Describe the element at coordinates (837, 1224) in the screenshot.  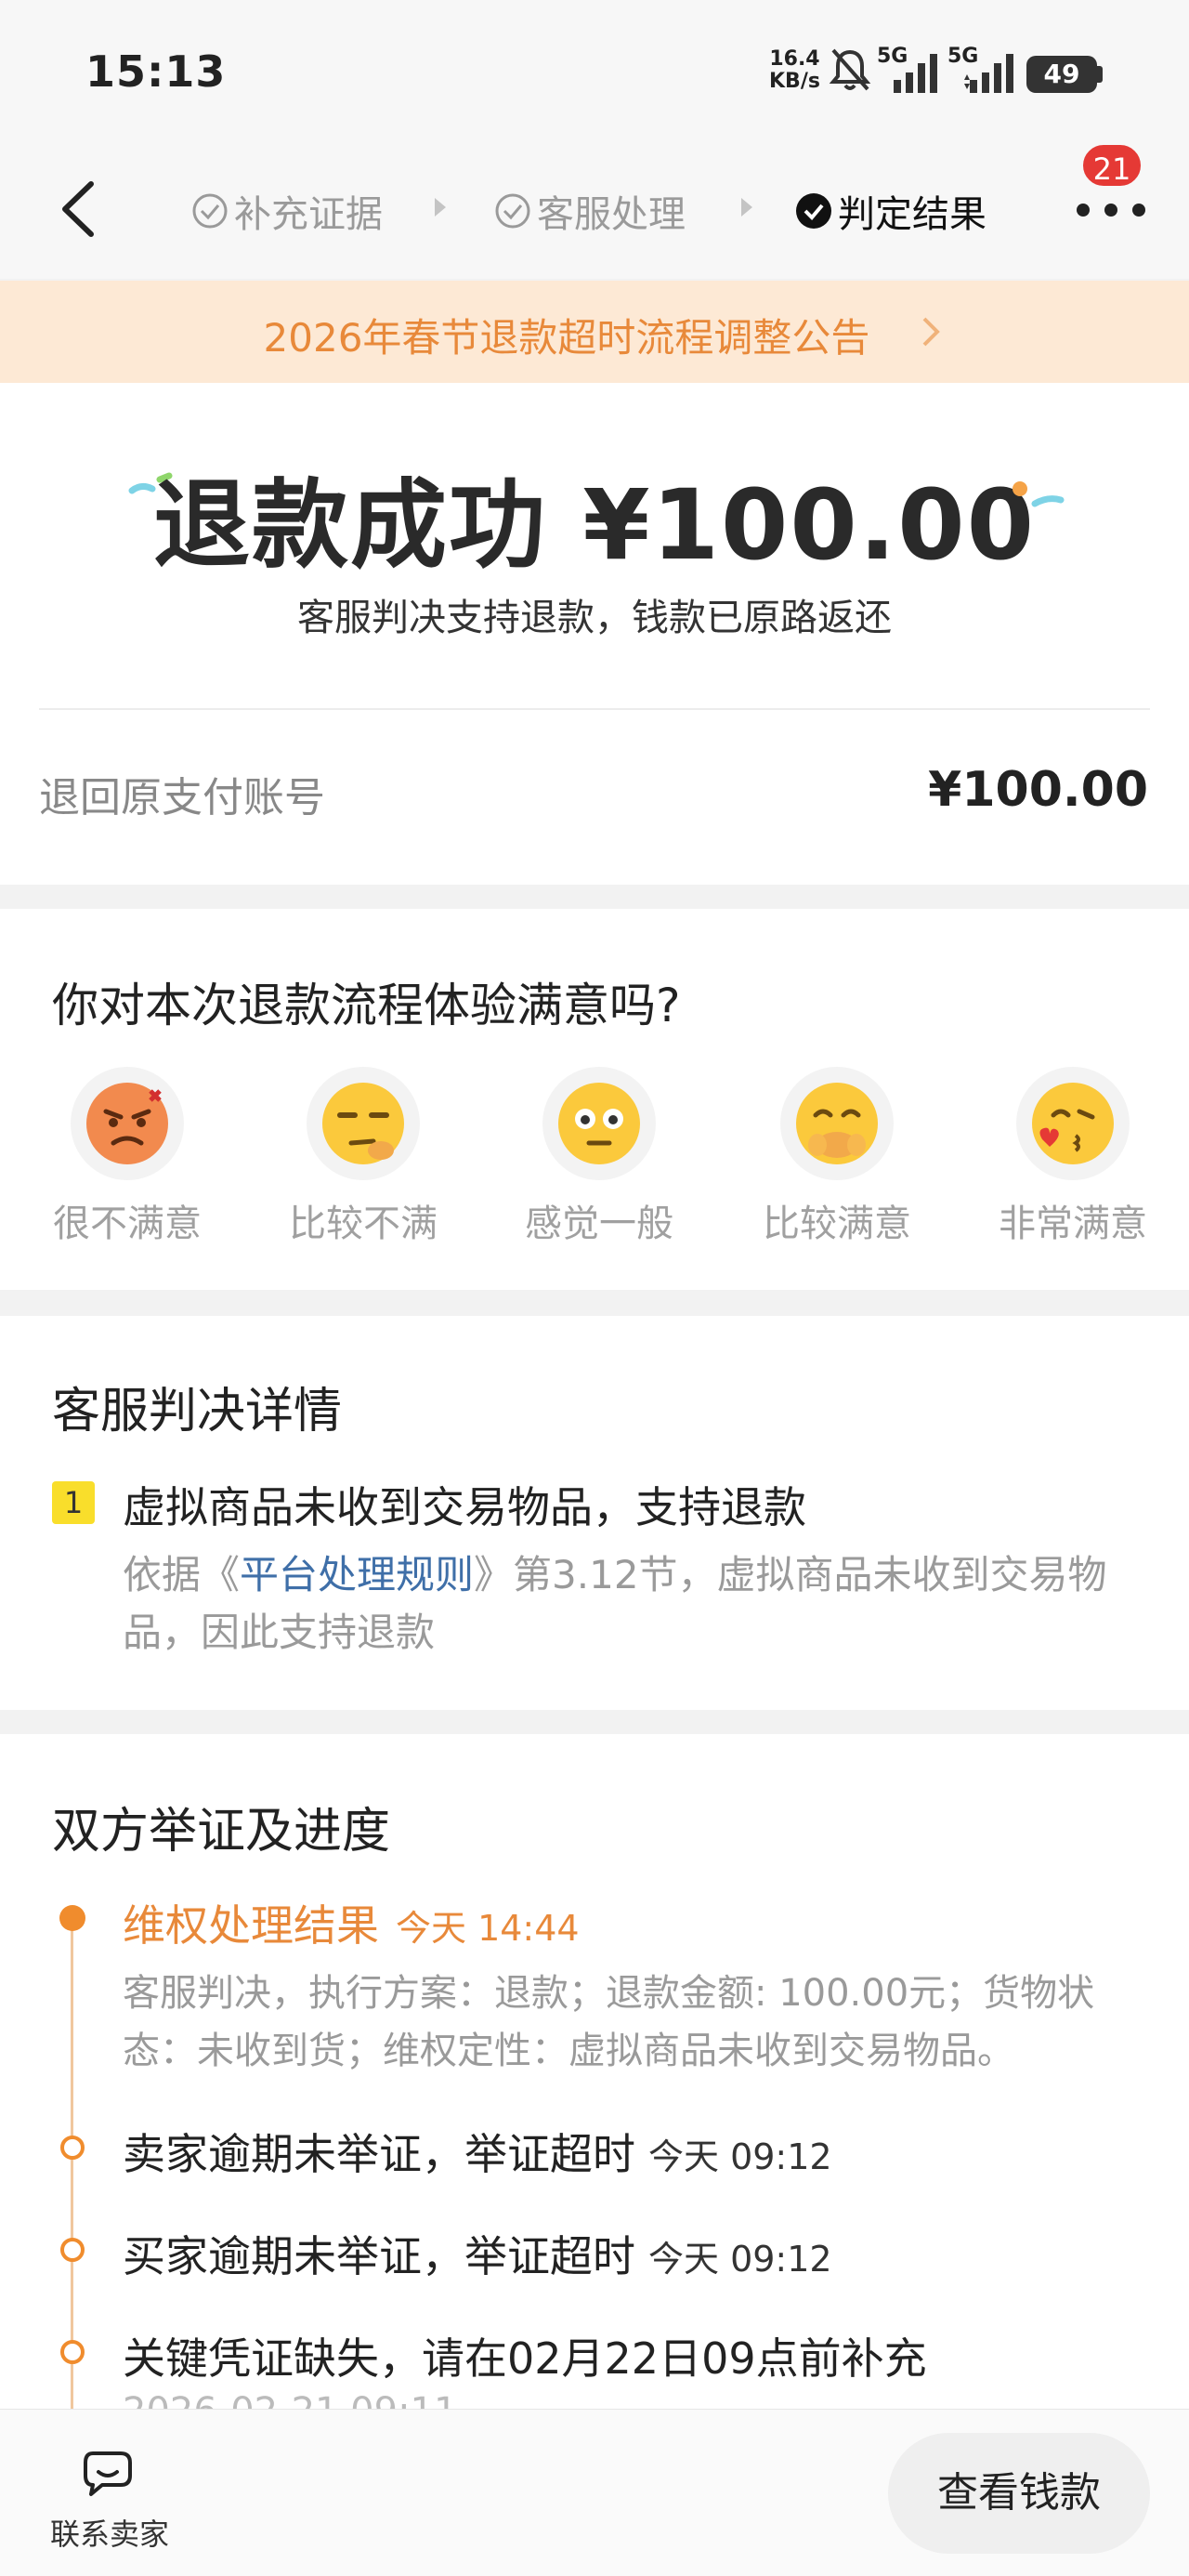
I see `rating-label: 比较满意` at that location.